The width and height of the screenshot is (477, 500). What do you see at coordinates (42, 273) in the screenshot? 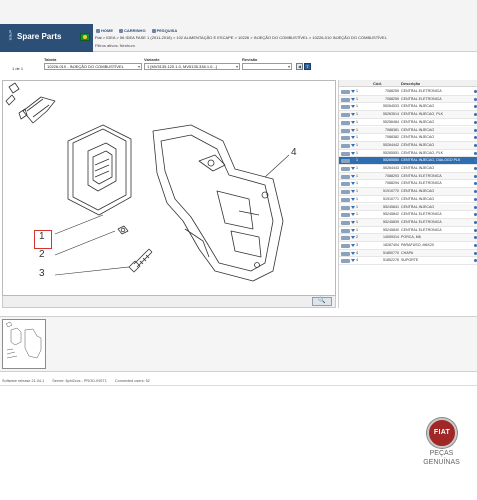
I see `callout-3: 3` at bounding box center [42, 273].